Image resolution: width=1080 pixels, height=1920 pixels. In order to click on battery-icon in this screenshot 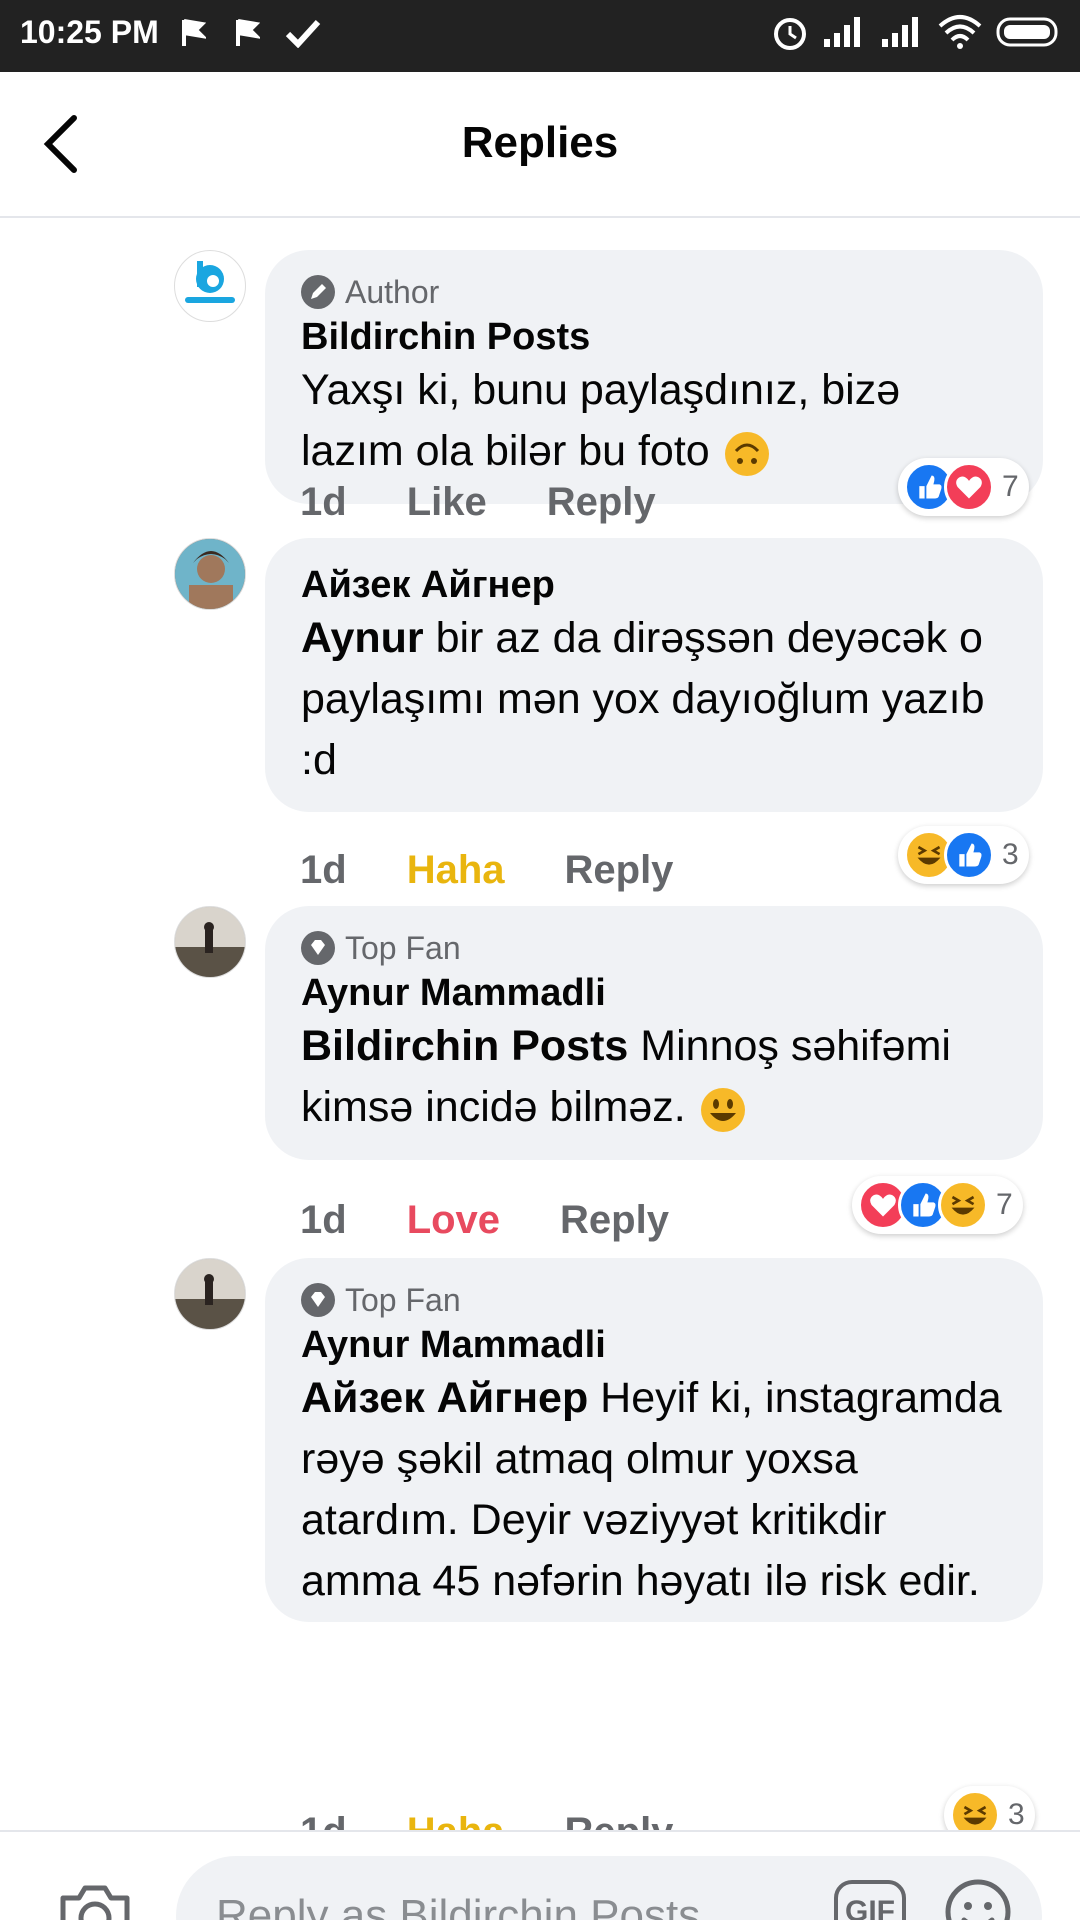, I will do `click(1027, 32)`.